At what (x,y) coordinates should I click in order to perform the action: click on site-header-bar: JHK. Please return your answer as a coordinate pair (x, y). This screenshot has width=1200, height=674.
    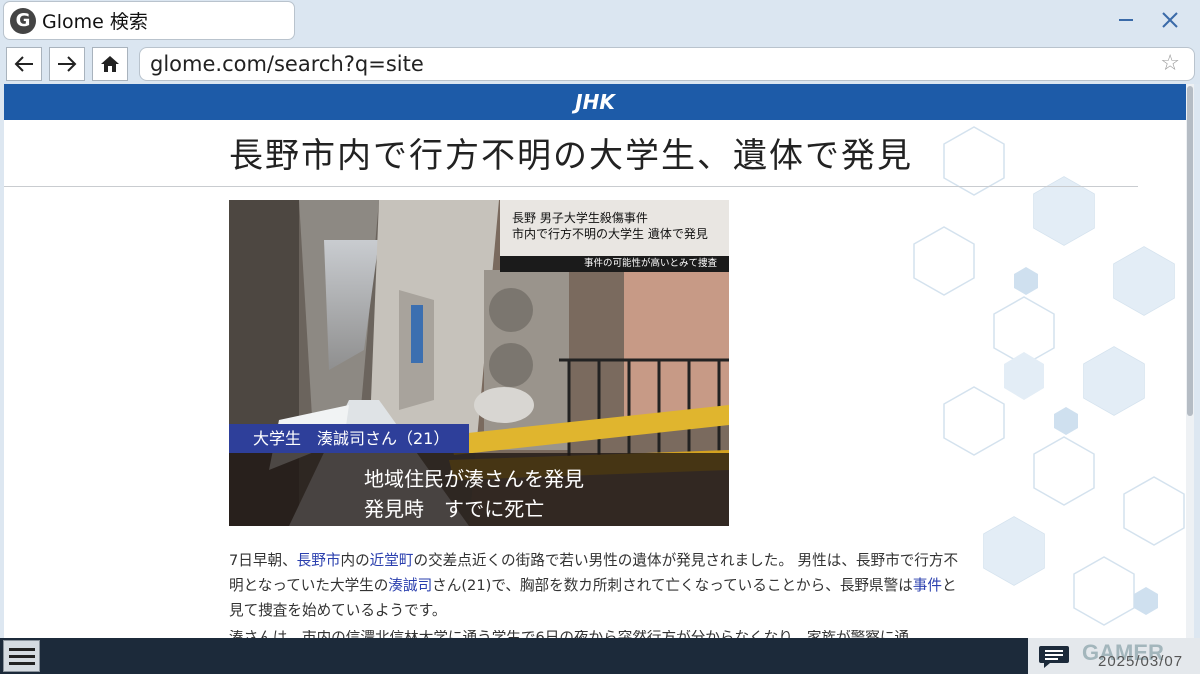
    Looking at the image, I should click on (595, 102).